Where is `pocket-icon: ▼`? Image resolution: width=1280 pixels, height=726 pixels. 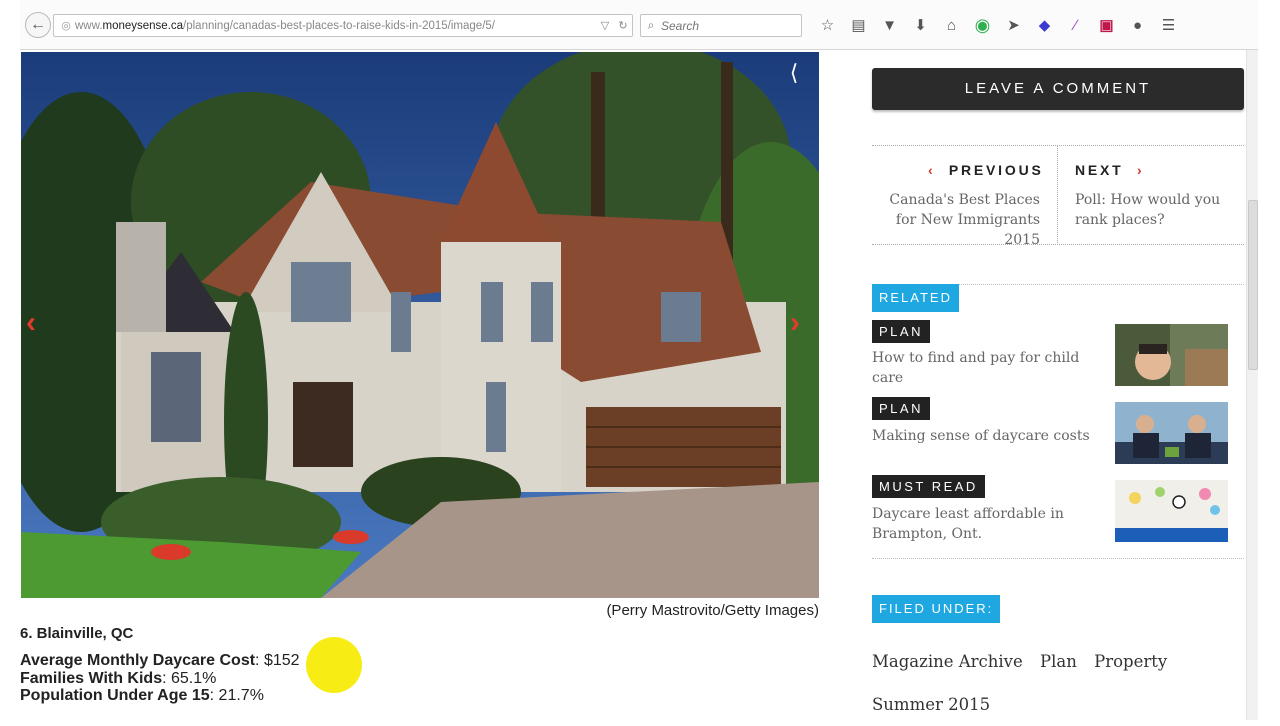 pocket-icon: ▼ is located at coordinates (889, 25).